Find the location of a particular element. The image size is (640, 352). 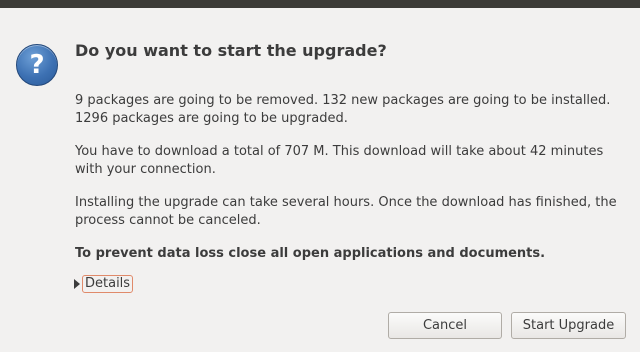

question-icon: ? is located at coordinates (37, 65).